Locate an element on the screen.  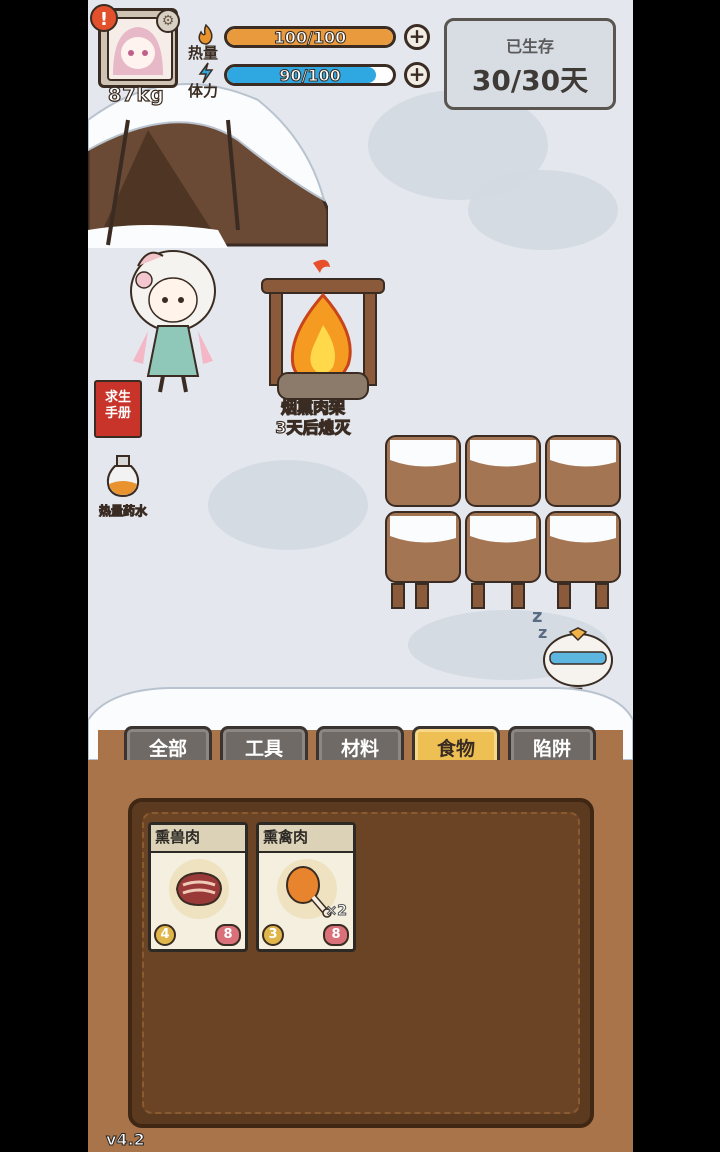
stamina-bar: 90/100 is located at coordinates (310, 75).